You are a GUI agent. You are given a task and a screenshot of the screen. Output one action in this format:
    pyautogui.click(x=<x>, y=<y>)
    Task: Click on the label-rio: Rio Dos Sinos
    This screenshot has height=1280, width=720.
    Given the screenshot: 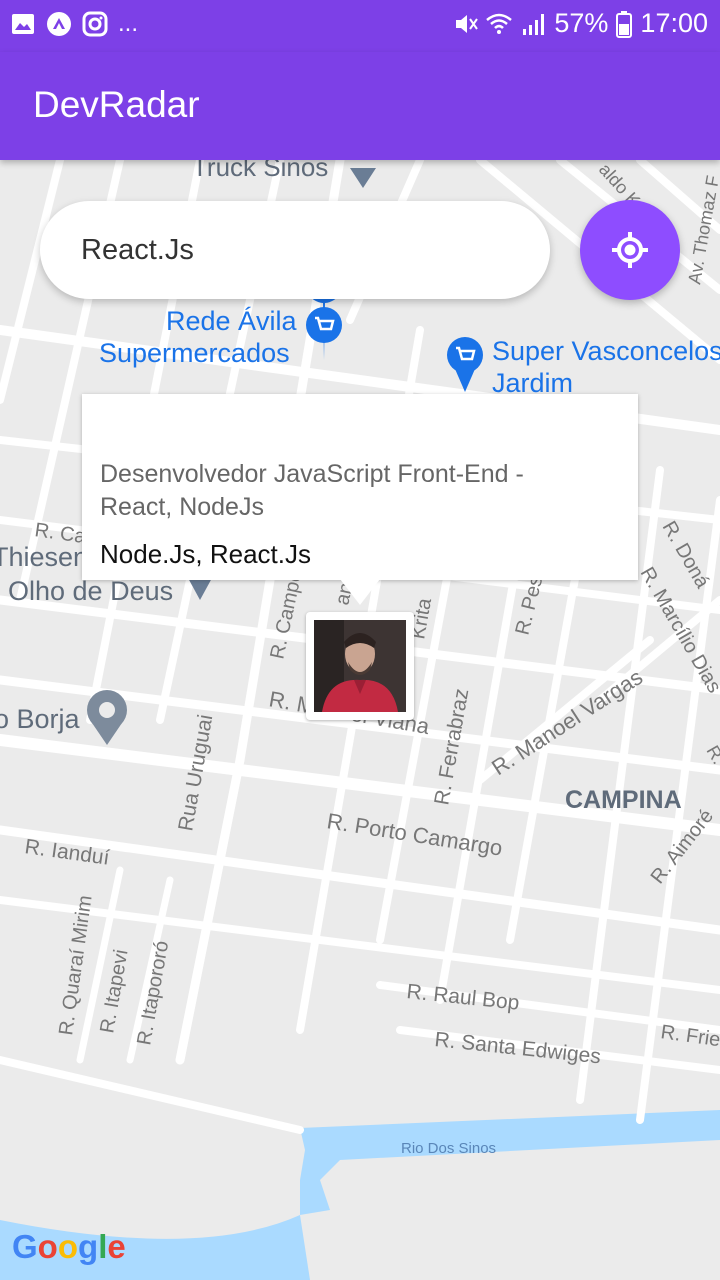 What is the action you would take?
    pyautogui.click(x=448, y=1148)
    